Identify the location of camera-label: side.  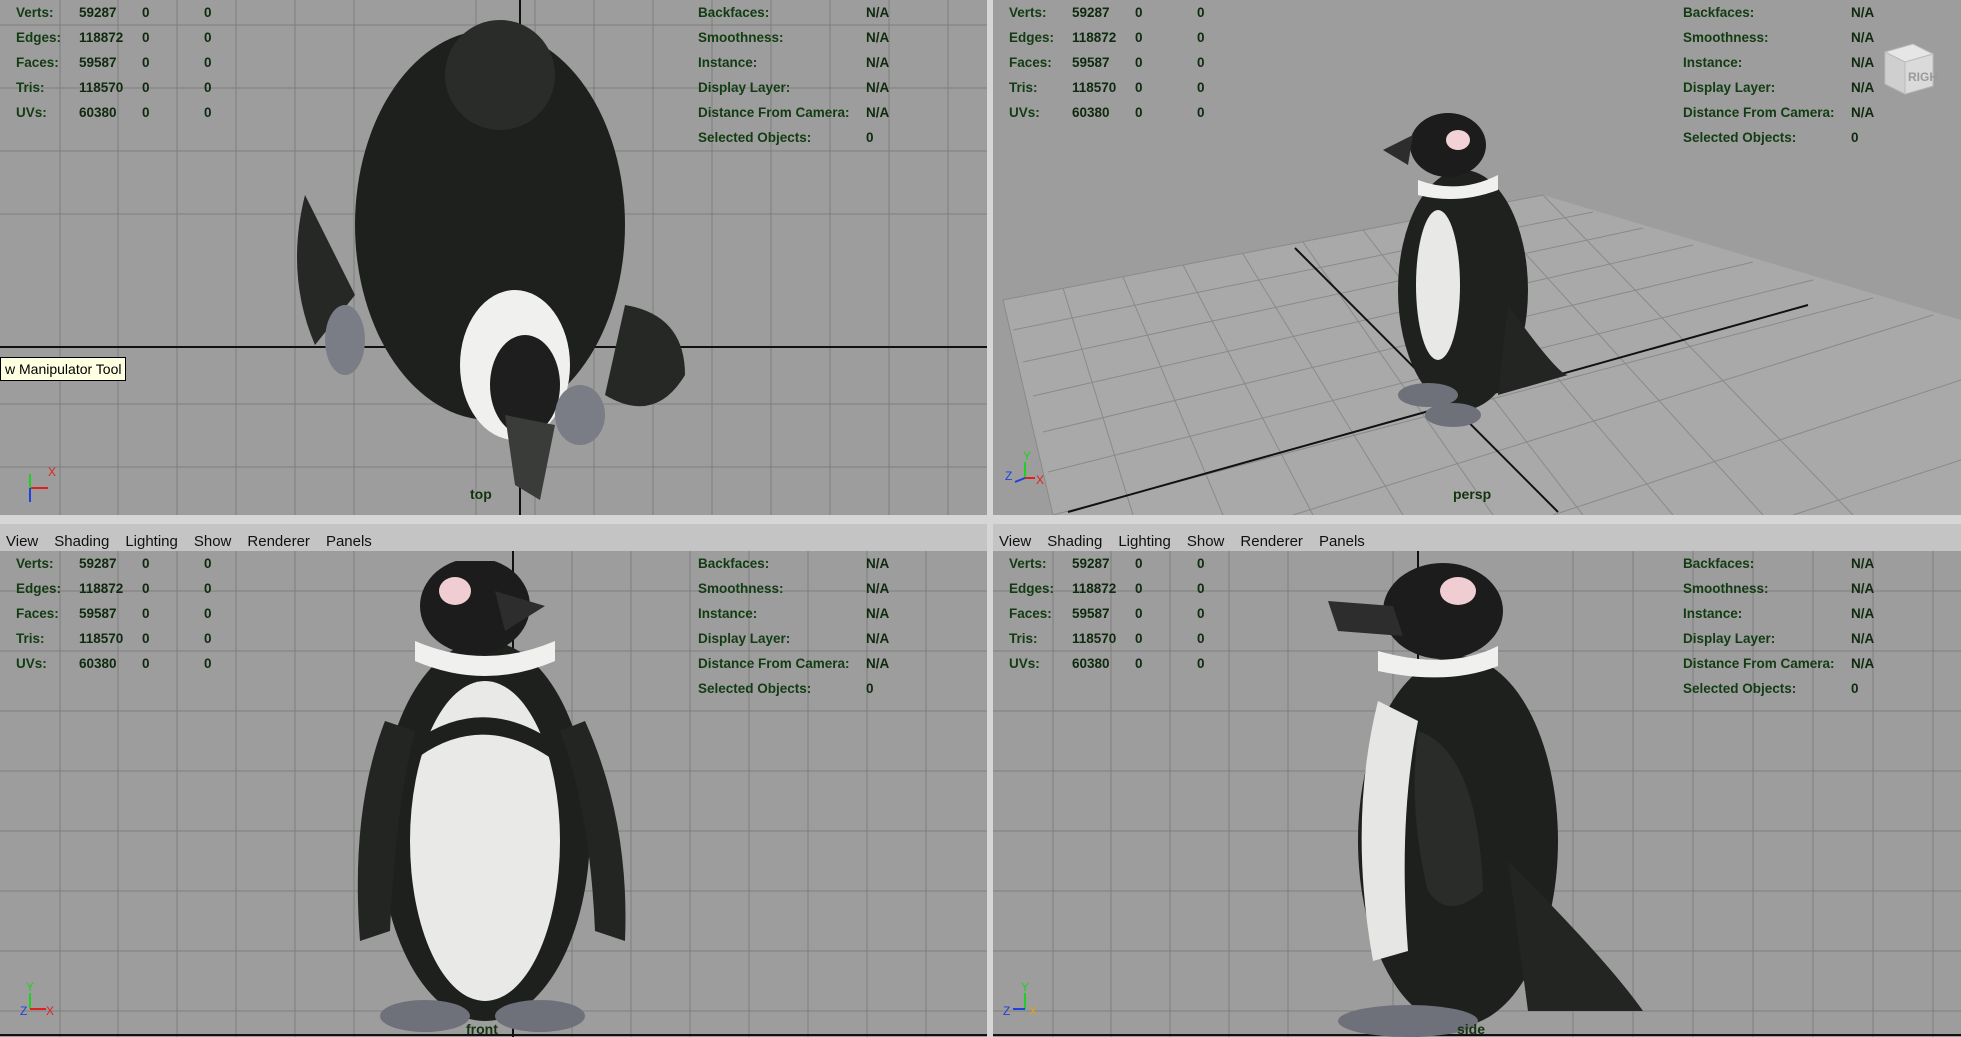
(1471, 1029).